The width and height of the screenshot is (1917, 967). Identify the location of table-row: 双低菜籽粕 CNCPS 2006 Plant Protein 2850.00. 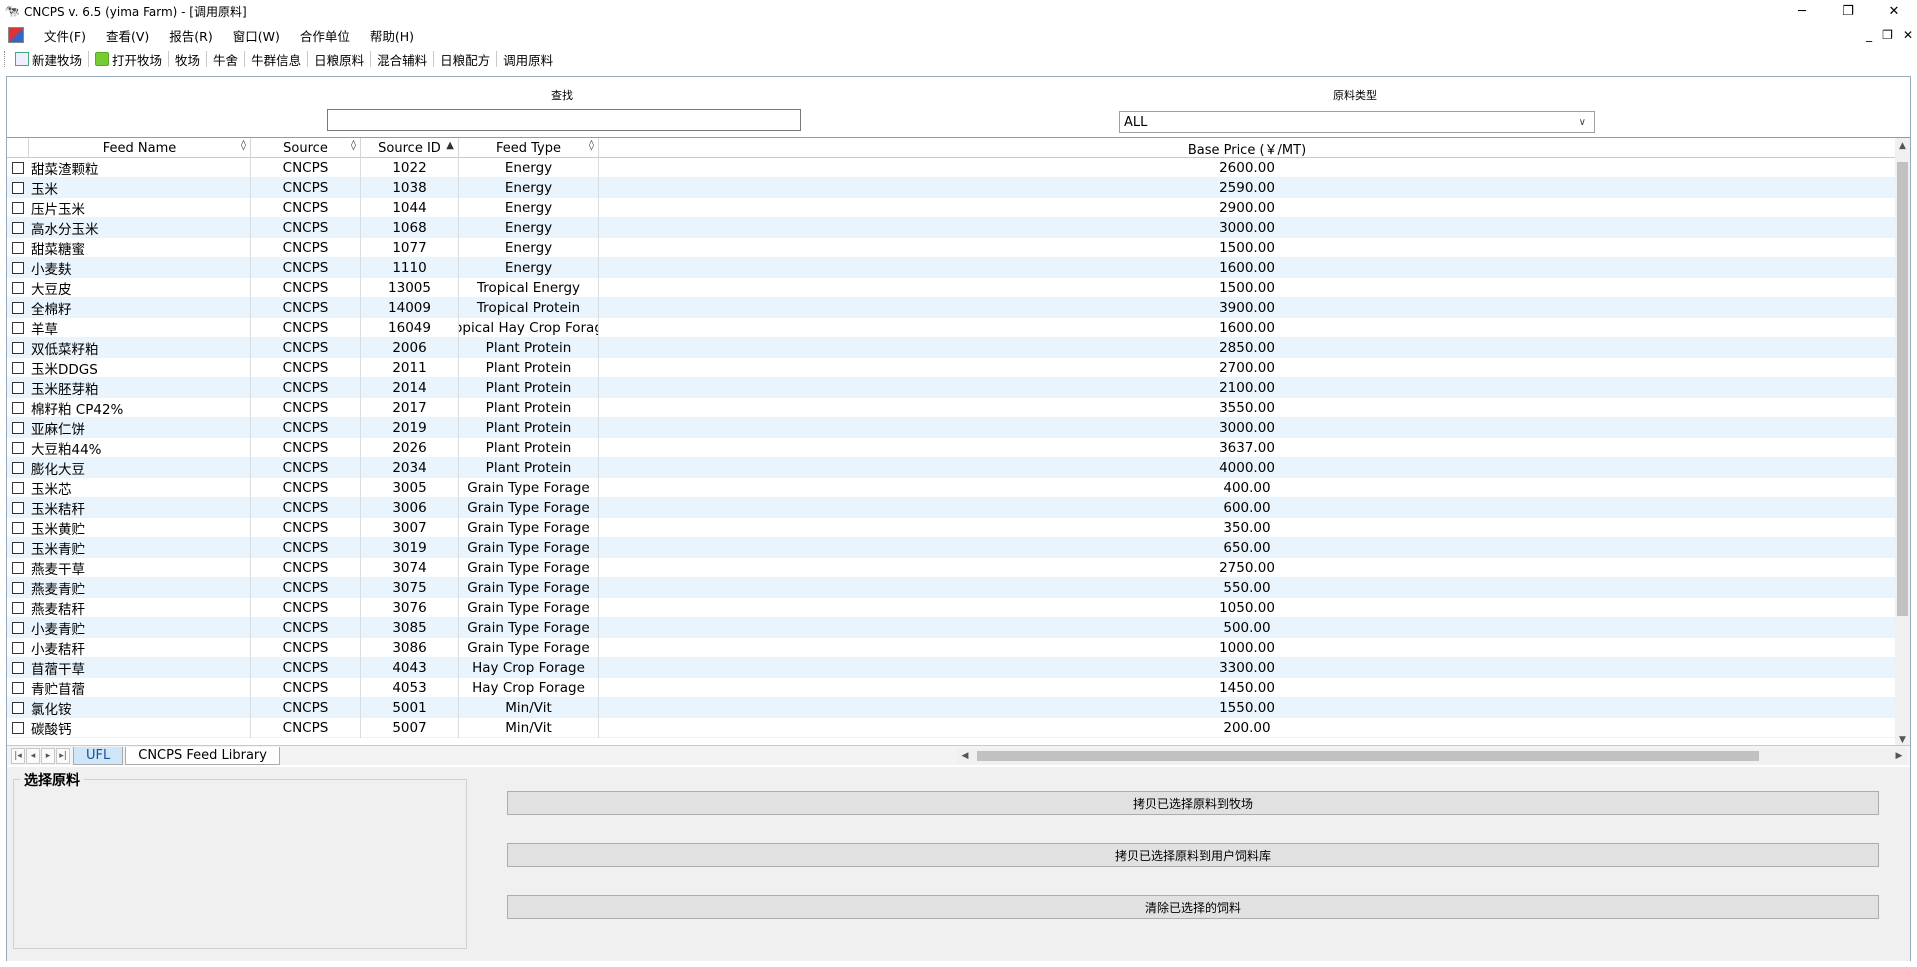
(951, 348).